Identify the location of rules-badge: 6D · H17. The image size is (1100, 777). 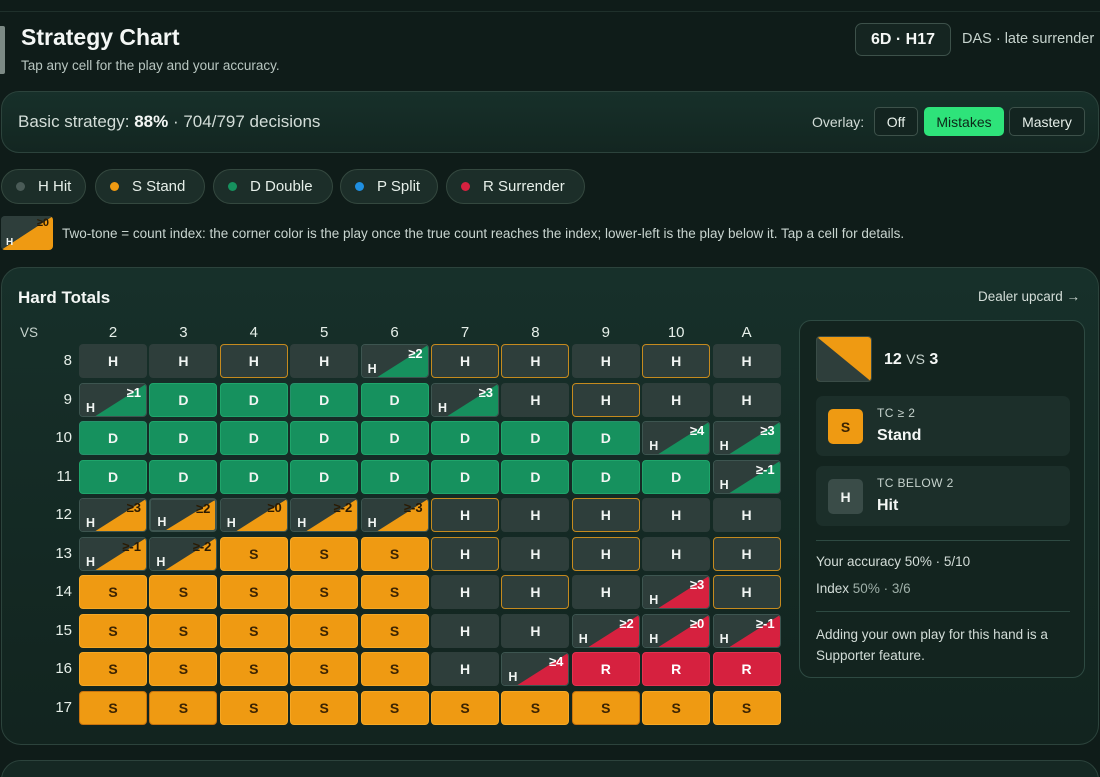
(903, 39).